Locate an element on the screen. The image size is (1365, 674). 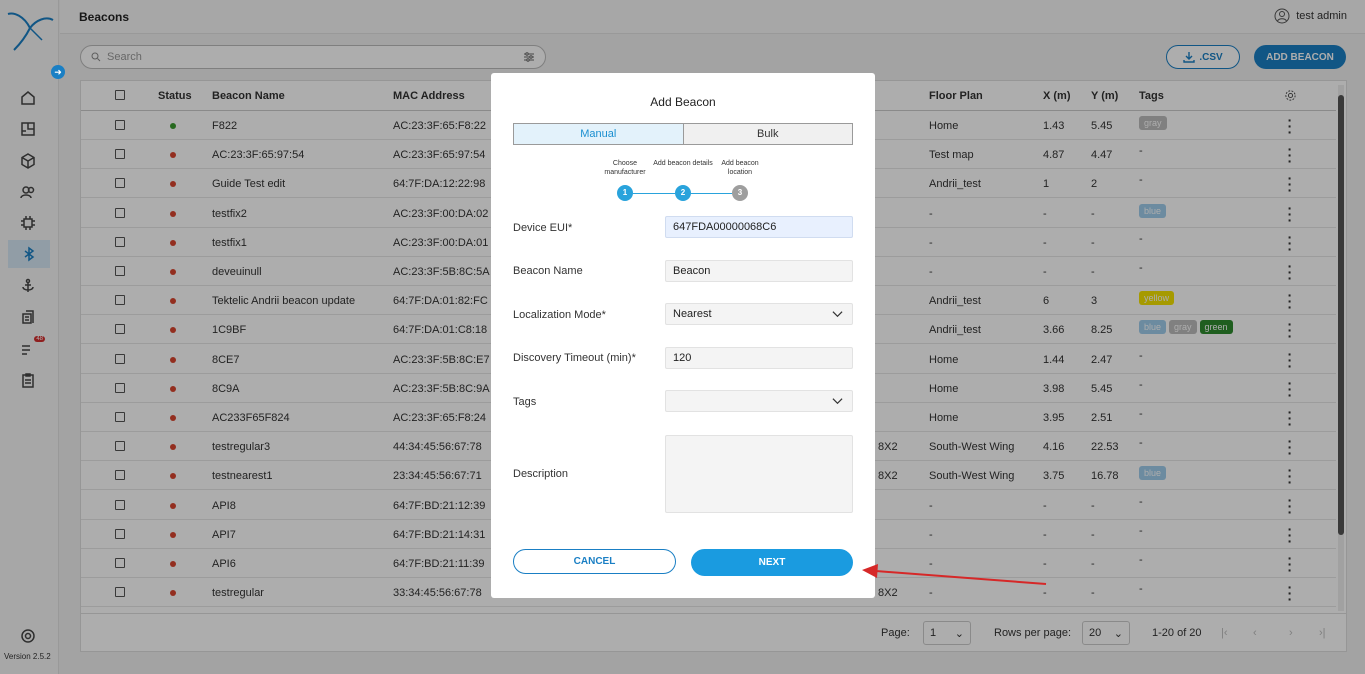
step-3-label: Add beacon location is located at coordinates (740, 168).